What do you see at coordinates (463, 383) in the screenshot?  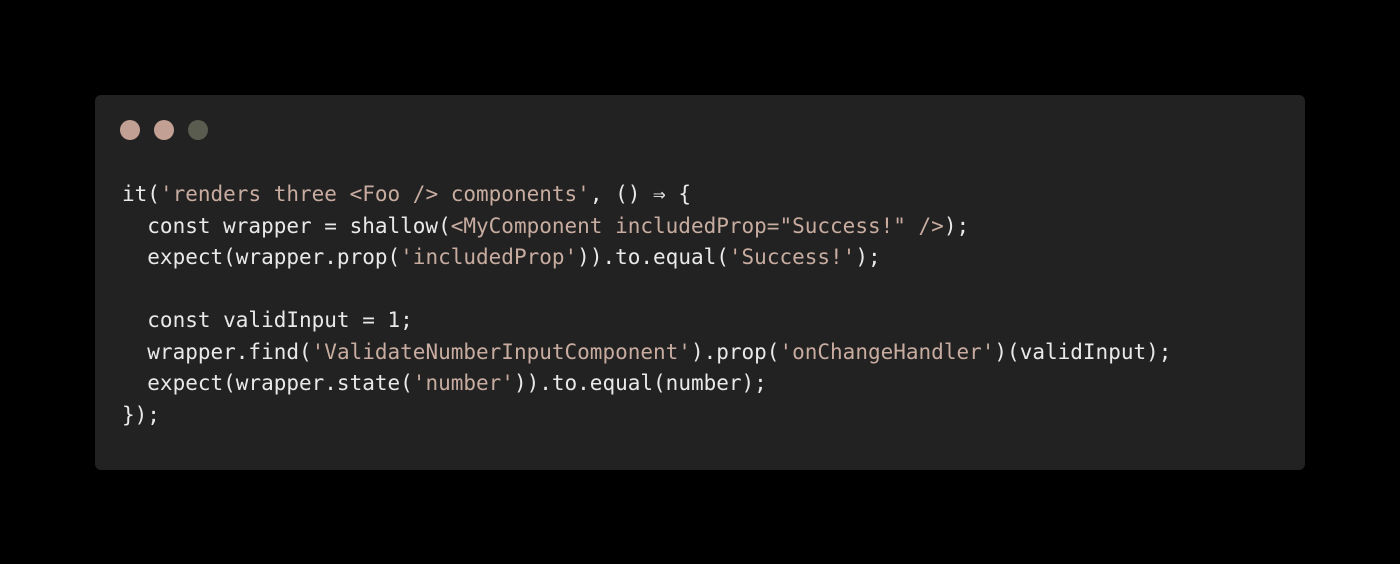 I see `string-token: 'number'` at bounding box center [463, 383].